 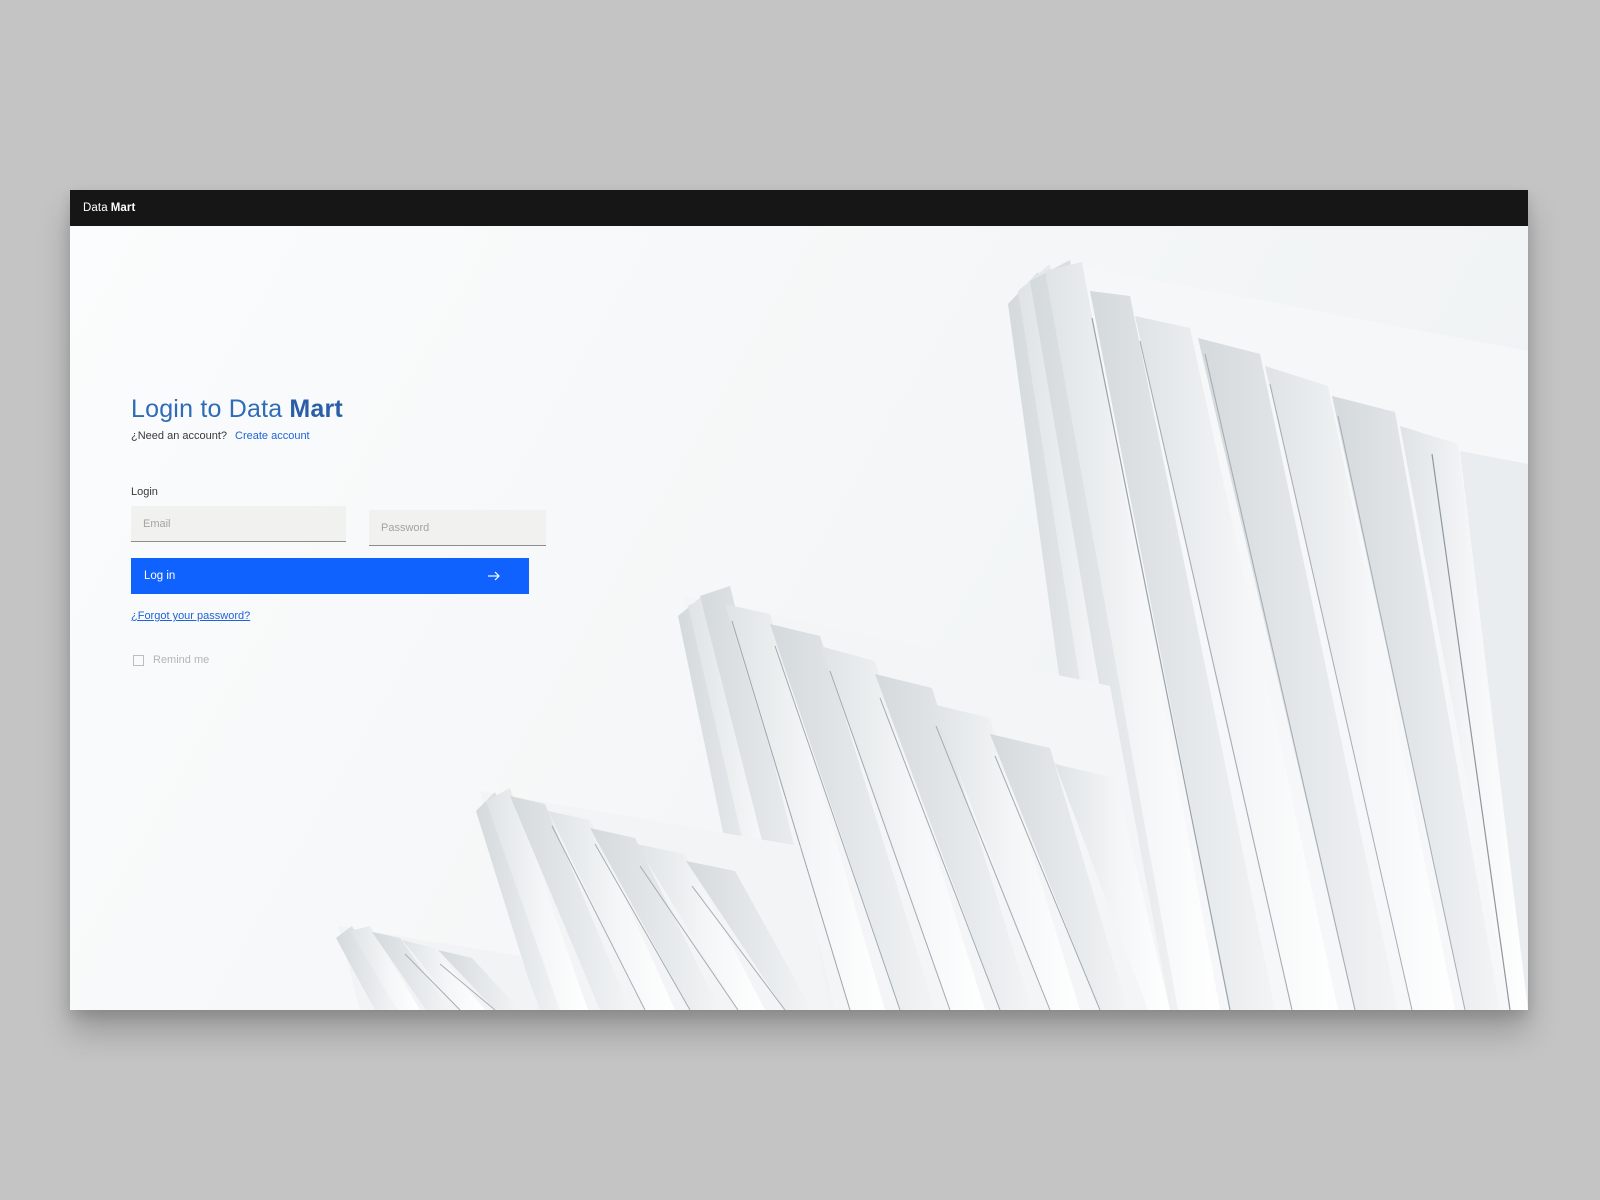 What do you see at coordinates (207, 409) in the screenshot?
I see `page-title-prefix: Login to Data` at bounding box center [207, 409].